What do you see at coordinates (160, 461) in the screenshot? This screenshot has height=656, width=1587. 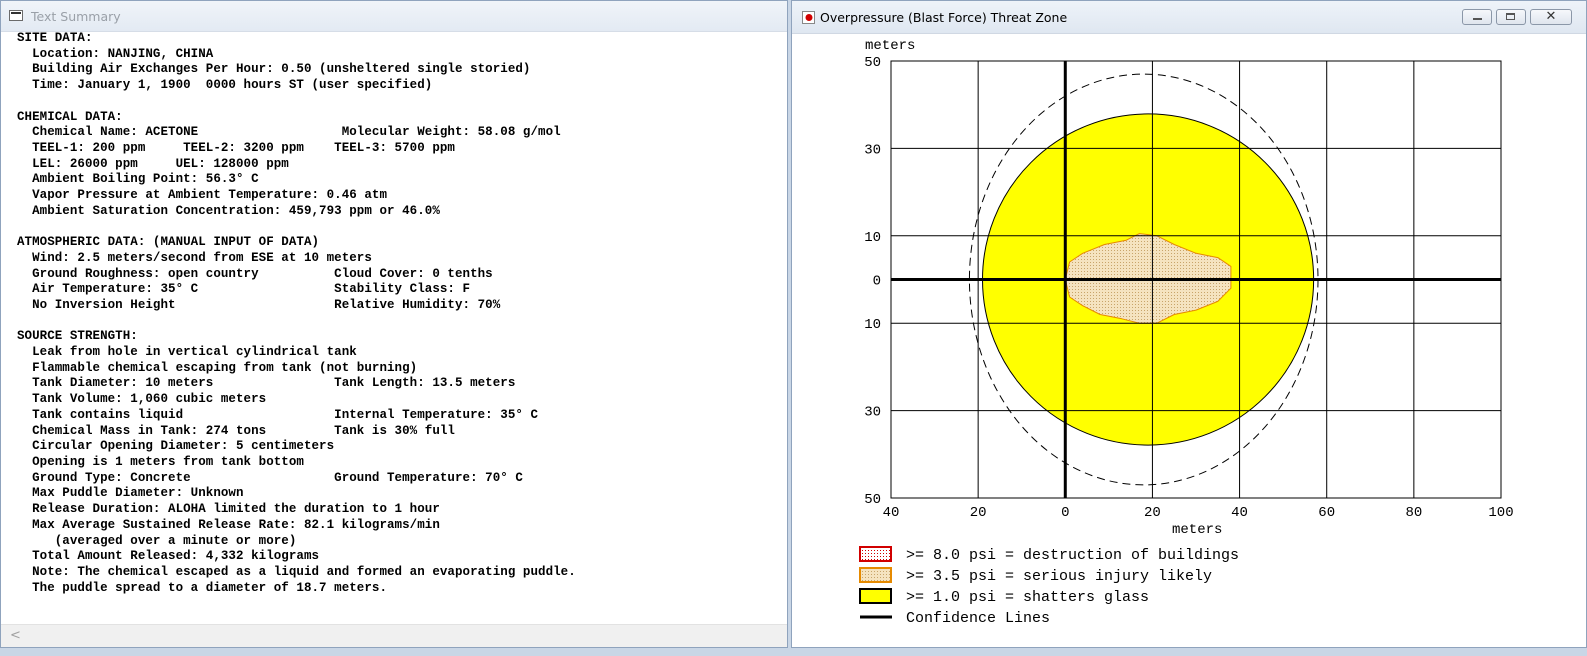 I see `summary-line: Opening is 1 meters from tank bottom` at bounding box center [160, 461].